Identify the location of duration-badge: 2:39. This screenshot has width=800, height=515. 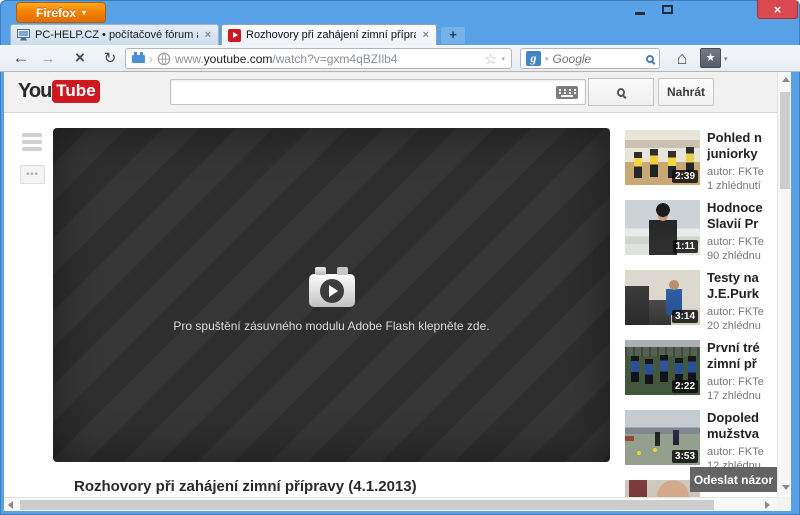
(684, 176).